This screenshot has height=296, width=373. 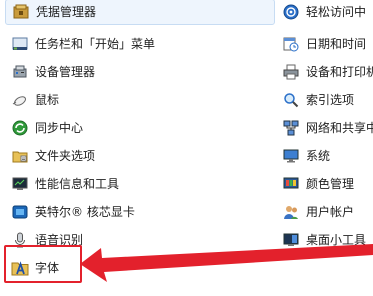 I want to click on item-date-time: 日期和时间, so click(x=324, y=44).